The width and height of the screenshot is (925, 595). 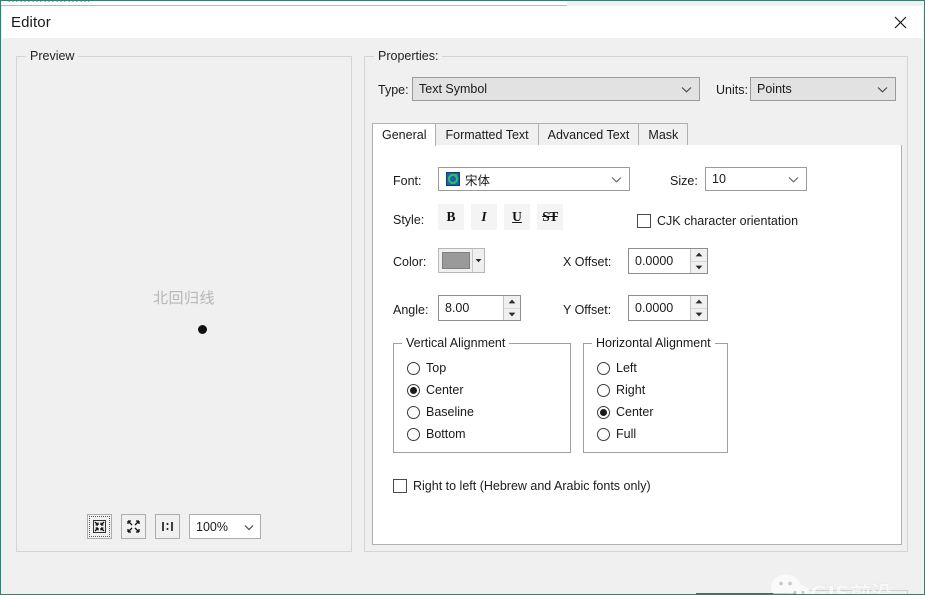 I want to click on radio-valign-bottom: Bottom, so click(x=436, y=434).